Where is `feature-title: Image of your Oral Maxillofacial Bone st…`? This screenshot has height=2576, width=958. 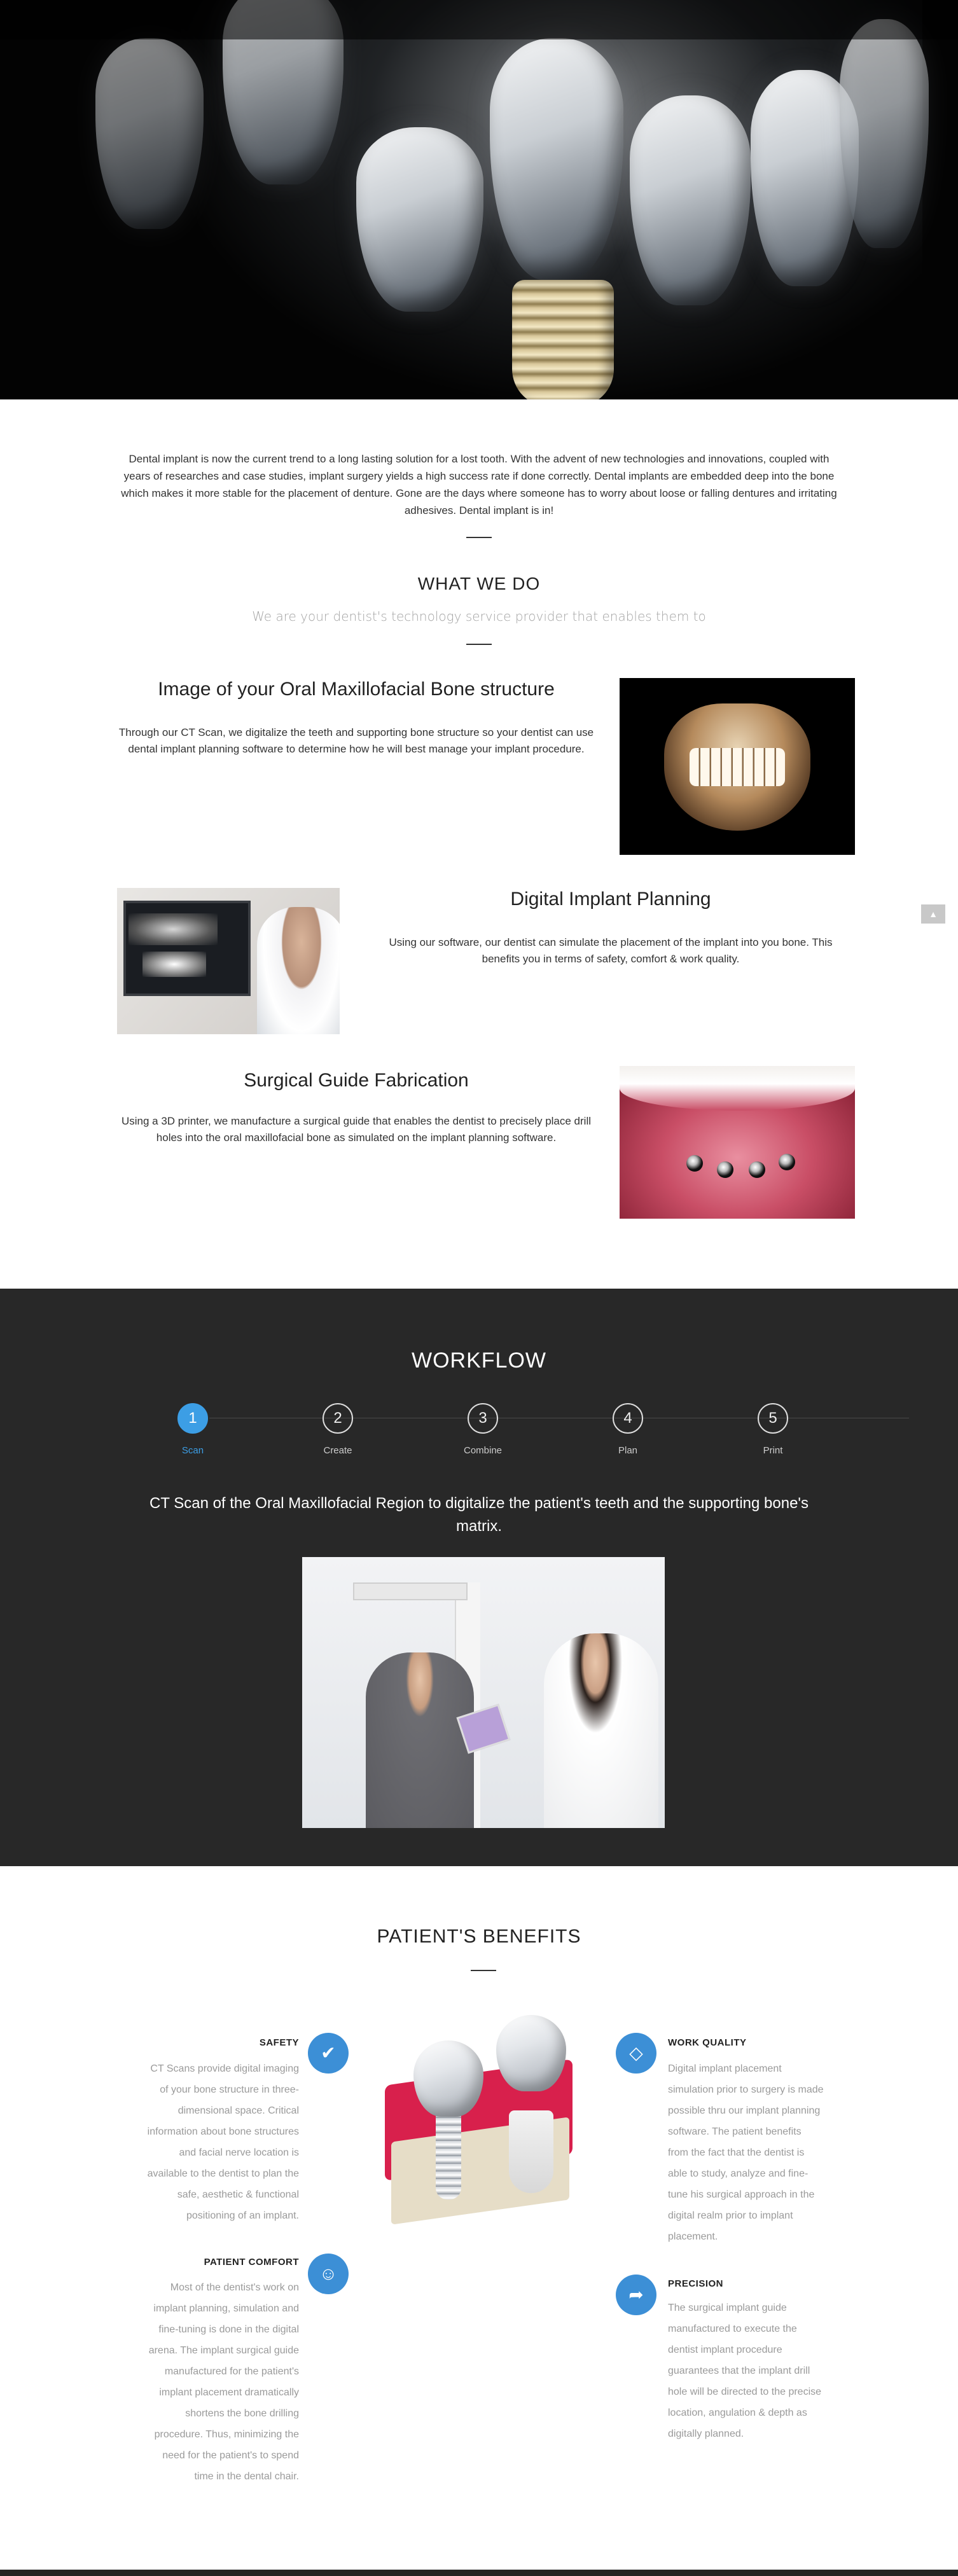
feature-title: Image of your Oral Maxillofacial Bone st… is located at coordinates (357, 689).